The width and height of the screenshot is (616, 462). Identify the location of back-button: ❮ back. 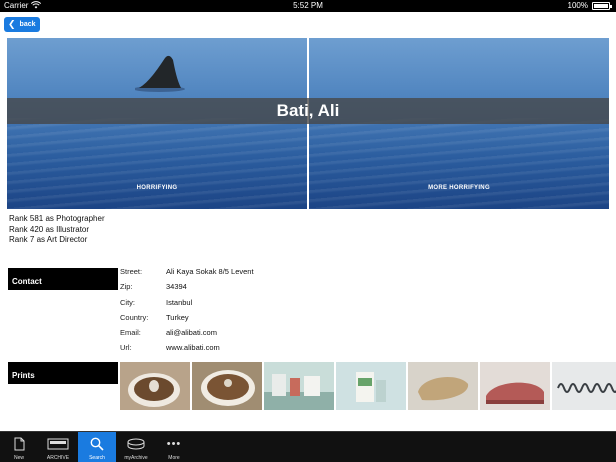
(22, 24).